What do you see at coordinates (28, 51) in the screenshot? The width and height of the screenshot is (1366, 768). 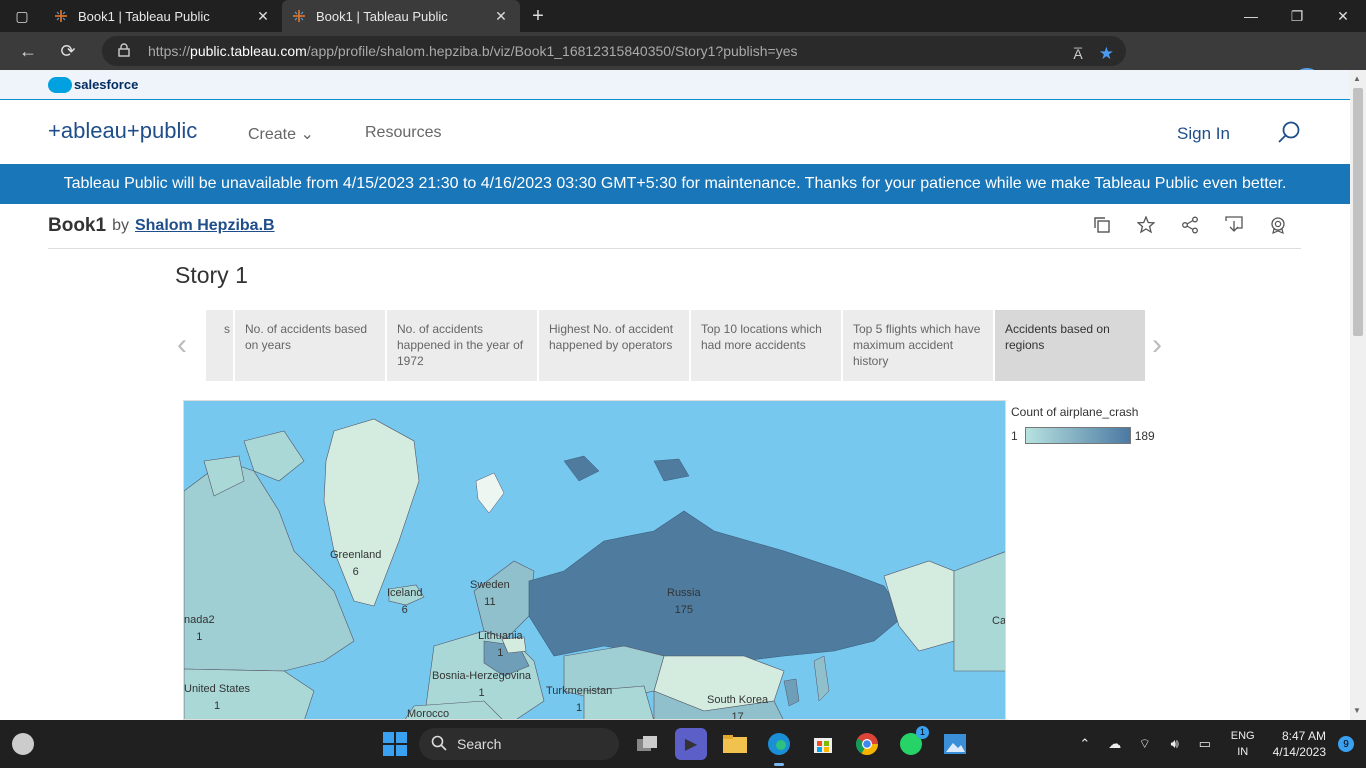 I see `back-icon: ←` at bounding box center [28, 51].